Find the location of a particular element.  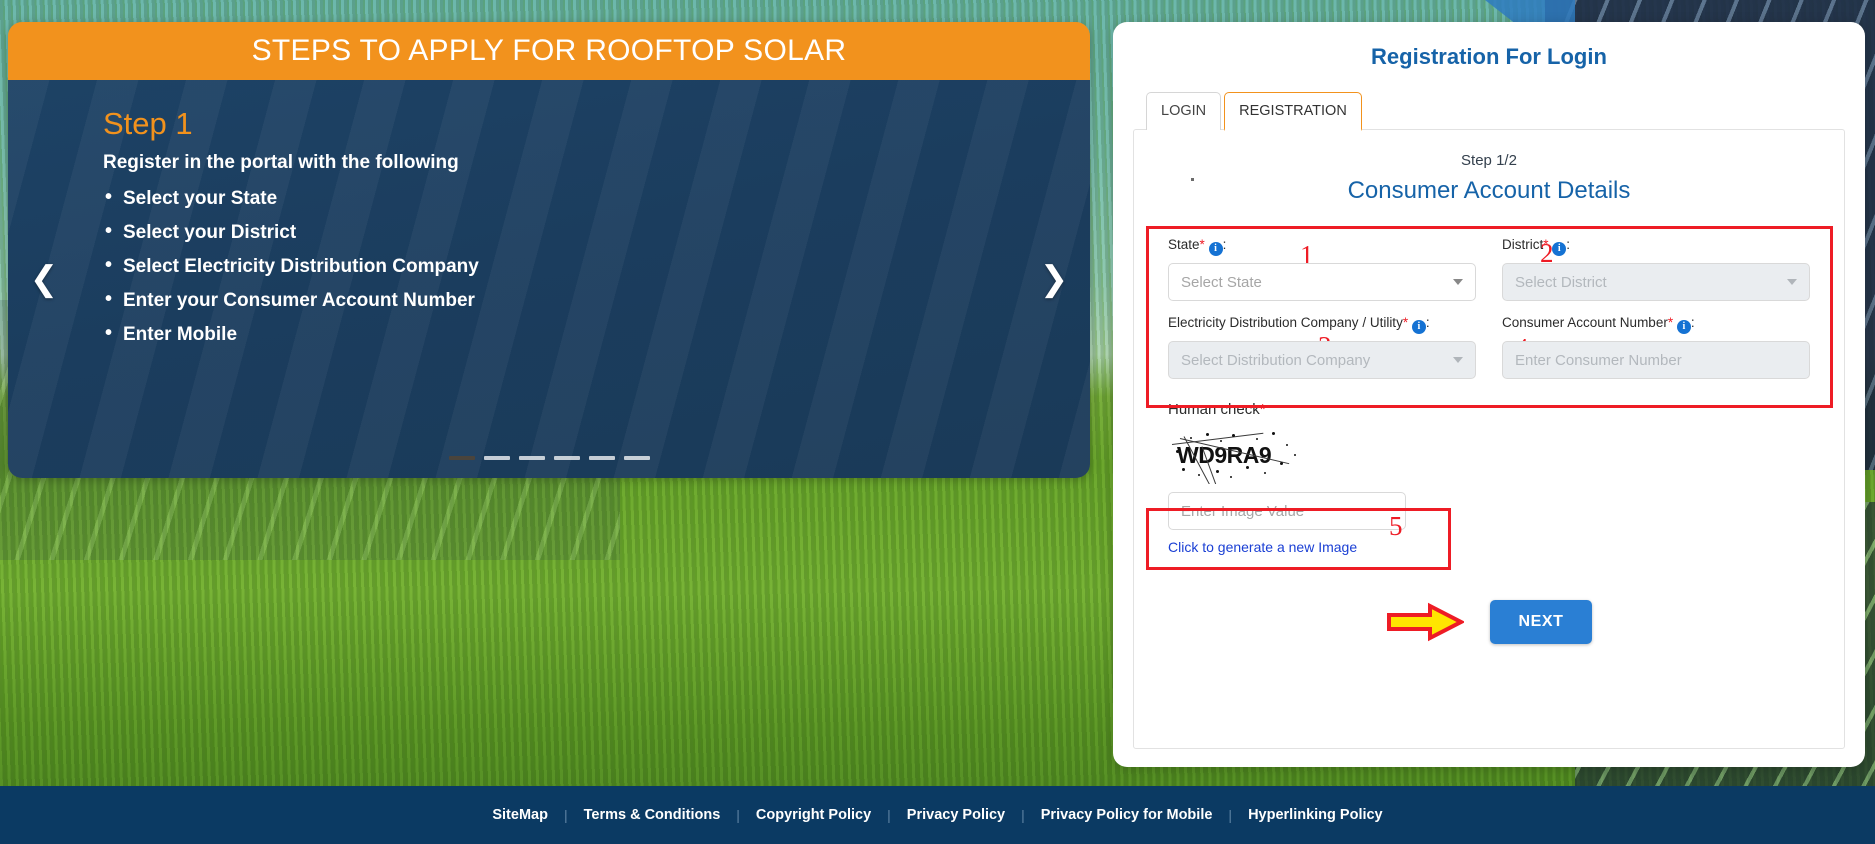

consumer-account-number-input: Enter Consumer Number is located at coordinates (1656, 360).